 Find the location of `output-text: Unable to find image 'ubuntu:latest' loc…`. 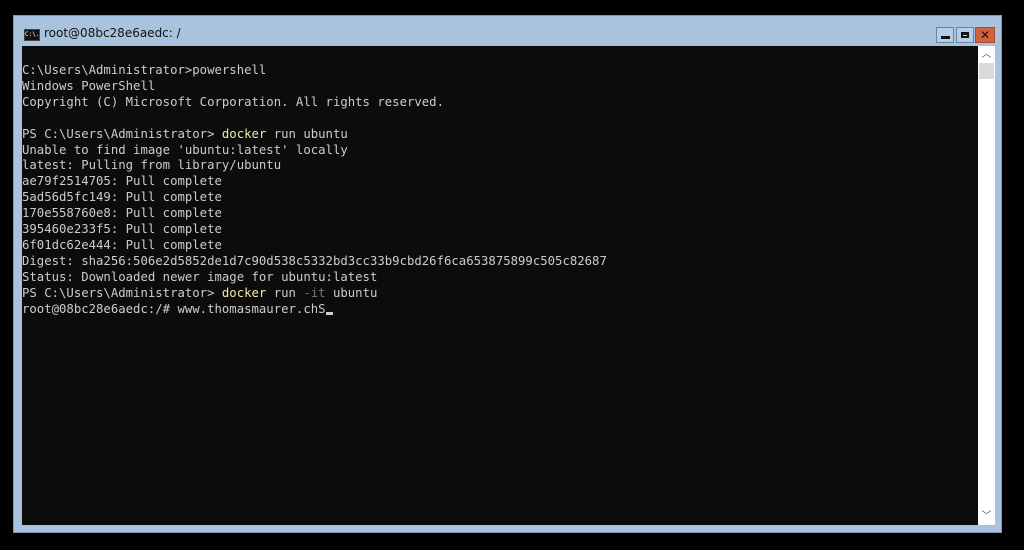

output-text: Unable to find image 'ubuntu:latest' loc… is located at coordinates (185, 149).